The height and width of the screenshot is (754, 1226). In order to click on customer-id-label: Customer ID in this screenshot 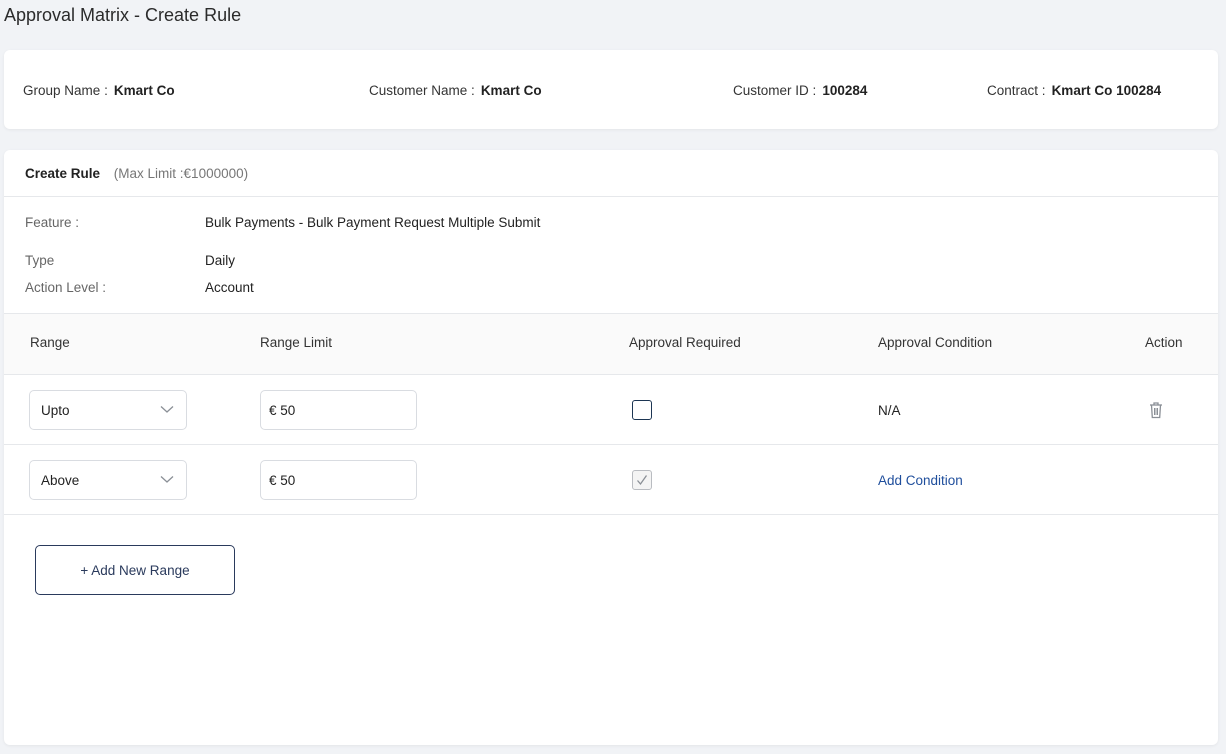, I will do `click(771, 90)`.